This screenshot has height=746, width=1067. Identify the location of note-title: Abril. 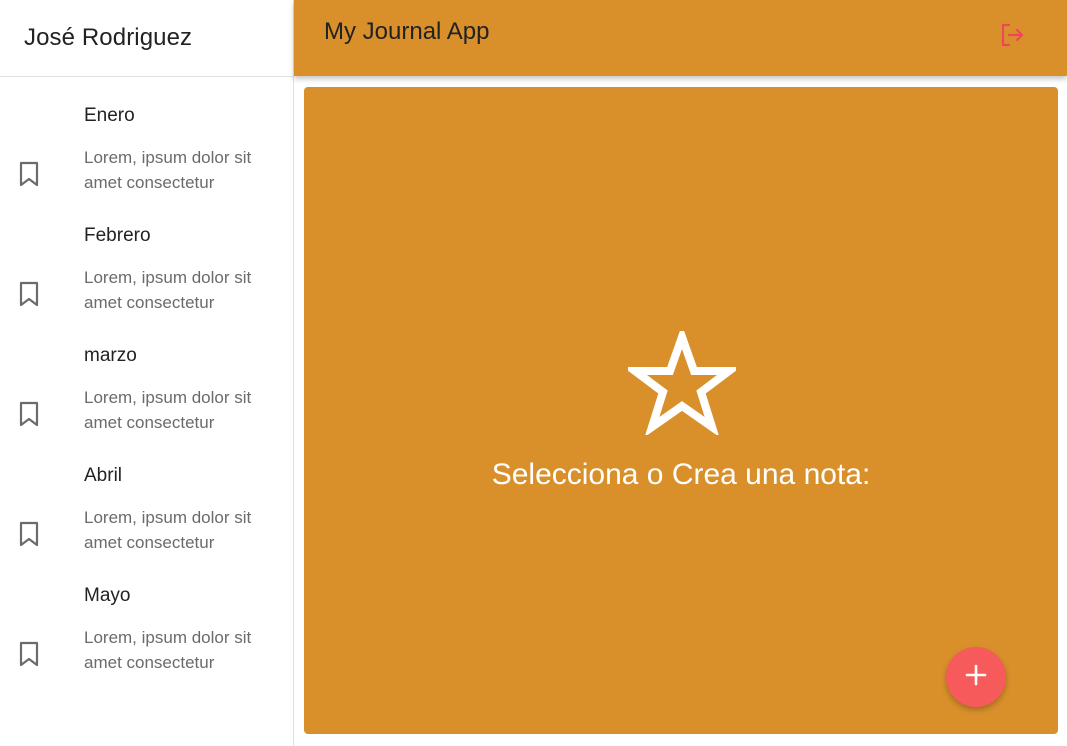
(103, 475).